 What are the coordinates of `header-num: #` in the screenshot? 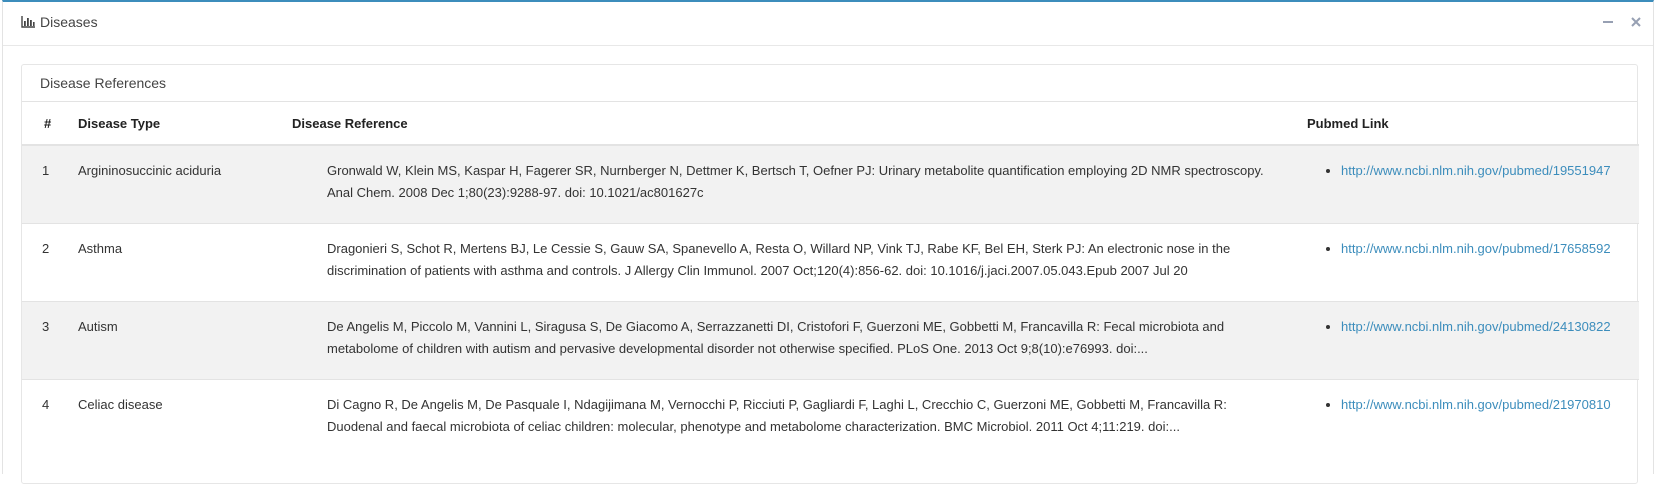 It's located at (50, 124).